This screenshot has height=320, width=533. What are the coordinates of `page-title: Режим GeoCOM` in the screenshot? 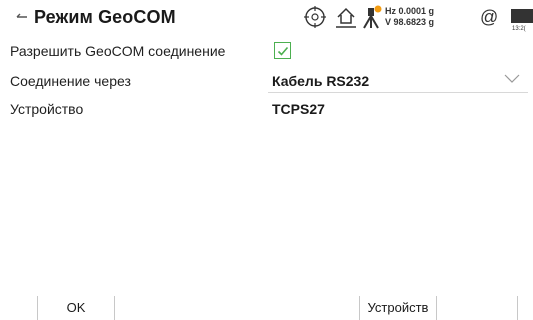 It's located at (105, 17).